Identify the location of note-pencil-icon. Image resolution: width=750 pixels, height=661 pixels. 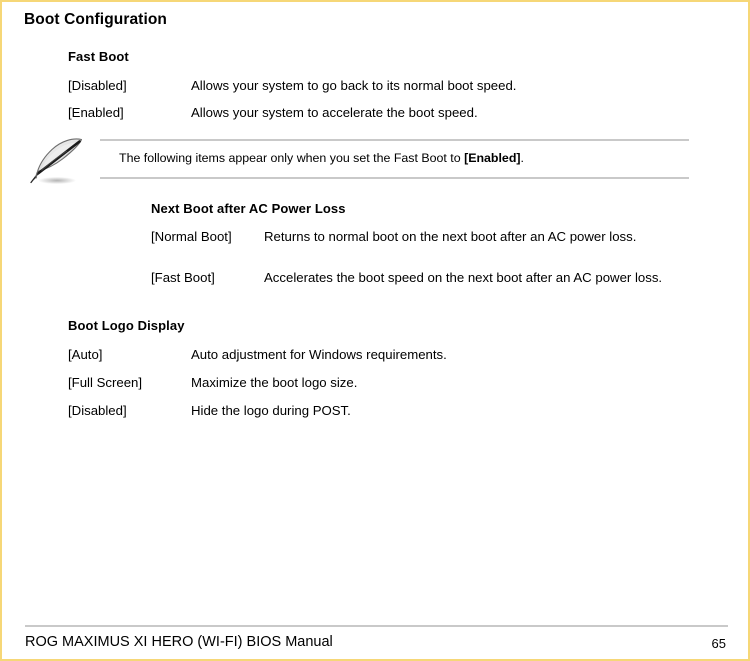
(59, 162).